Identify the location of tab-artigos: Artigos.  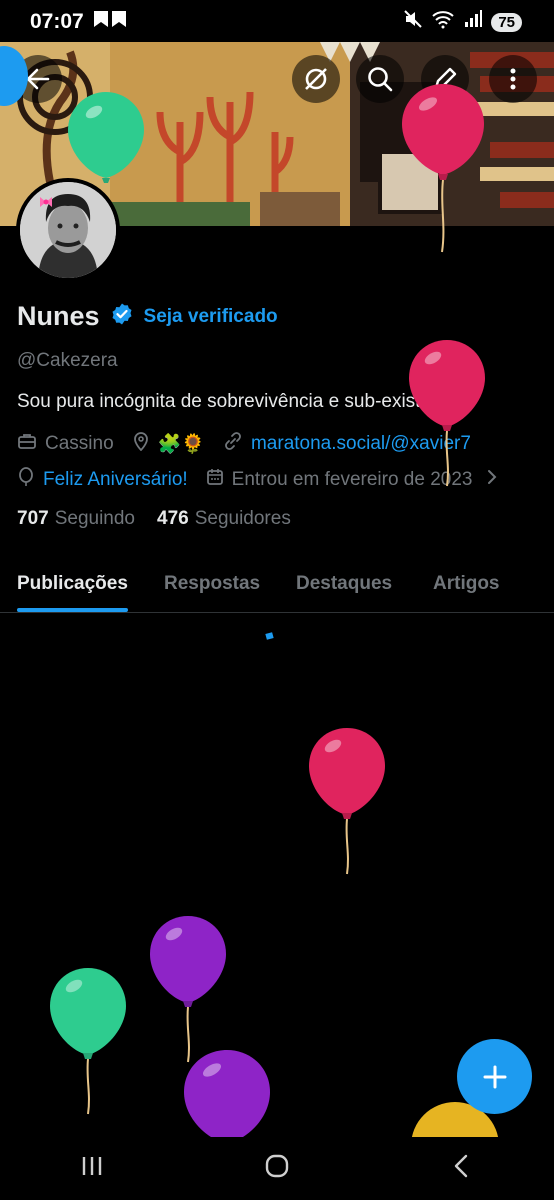
(466, 584).